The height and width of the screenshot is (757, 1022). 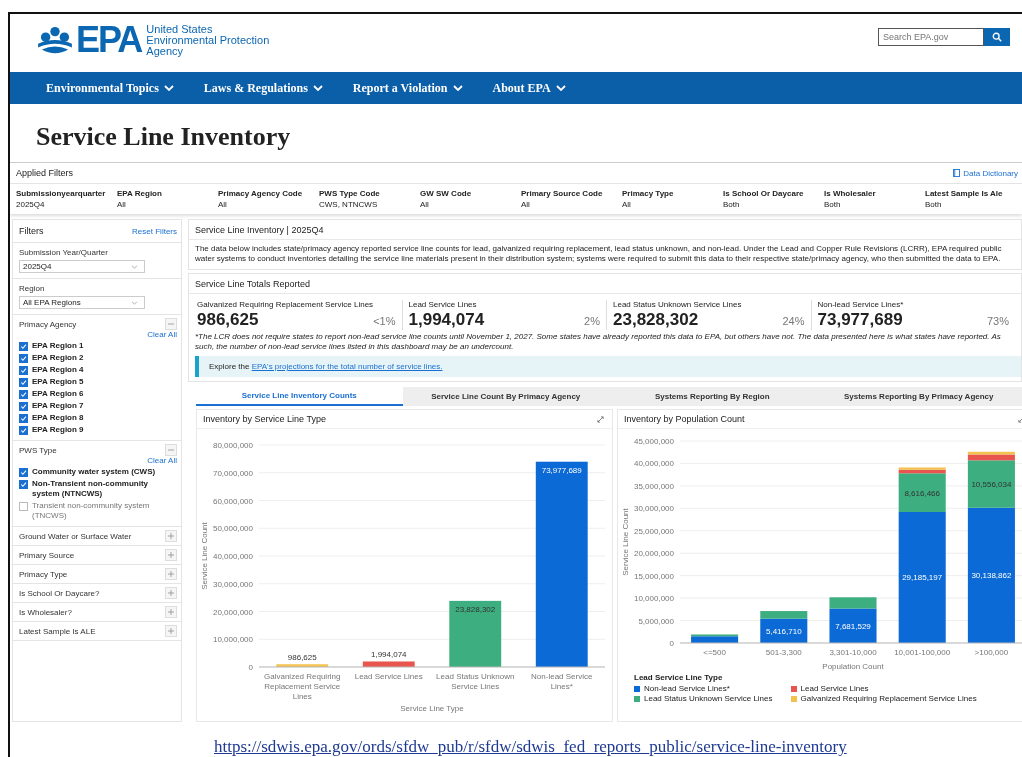 I want to click on x-category-label: Galvanized Requiring Replacement Service Lines, so click(x=302, y=686).